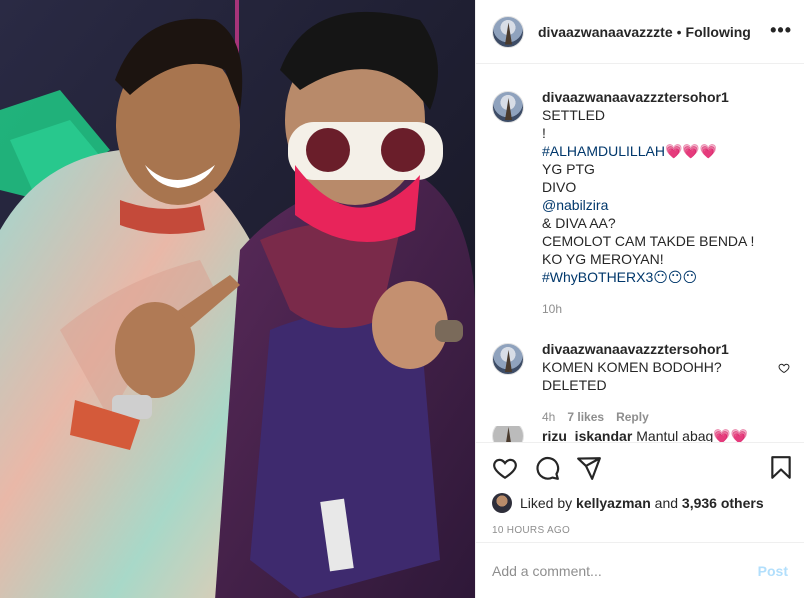 The width and height of the screenshot is (804, 598). I want to click on comment-text: KOMEN KOMEN BODOHH?, so click(632, 367).